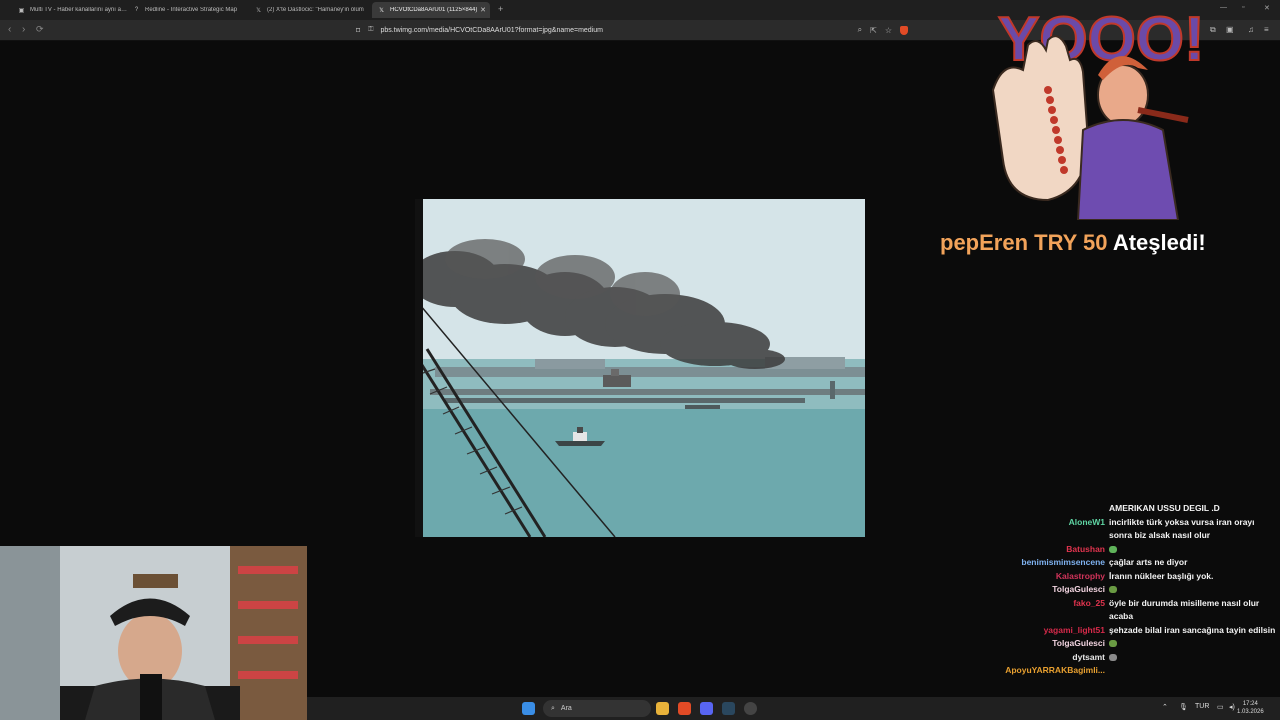 The image size is (1280, 720). What do you see at coordinates (1085, 548) in the screenshot?
I see `chat-username: Batushan` at bounding box center [1085, 548].